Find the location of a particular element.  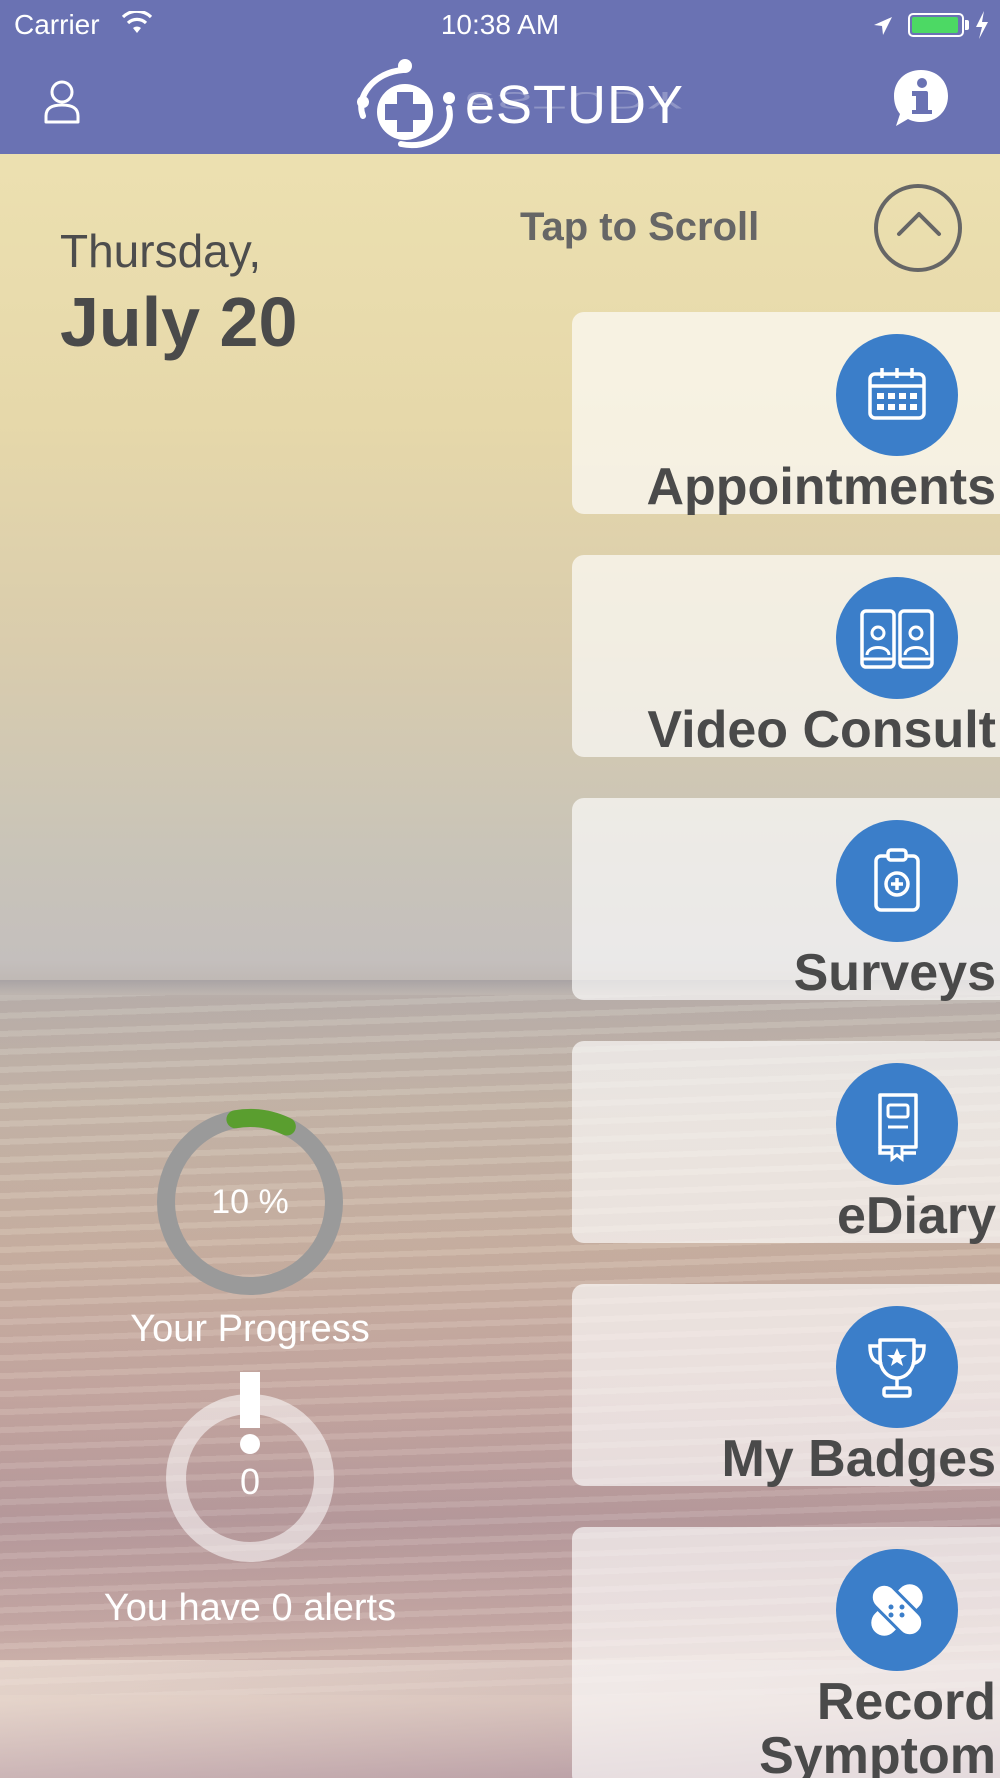

menu-card-record-symptom: Record Symptom is located at coordinates (786, 1652).